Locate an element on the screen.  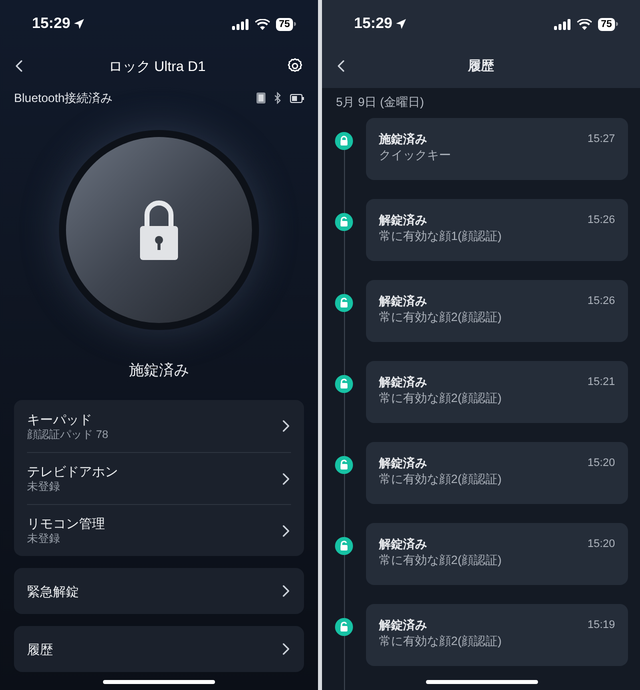
event-time: 15:19 is located at coordinates (601, 625).